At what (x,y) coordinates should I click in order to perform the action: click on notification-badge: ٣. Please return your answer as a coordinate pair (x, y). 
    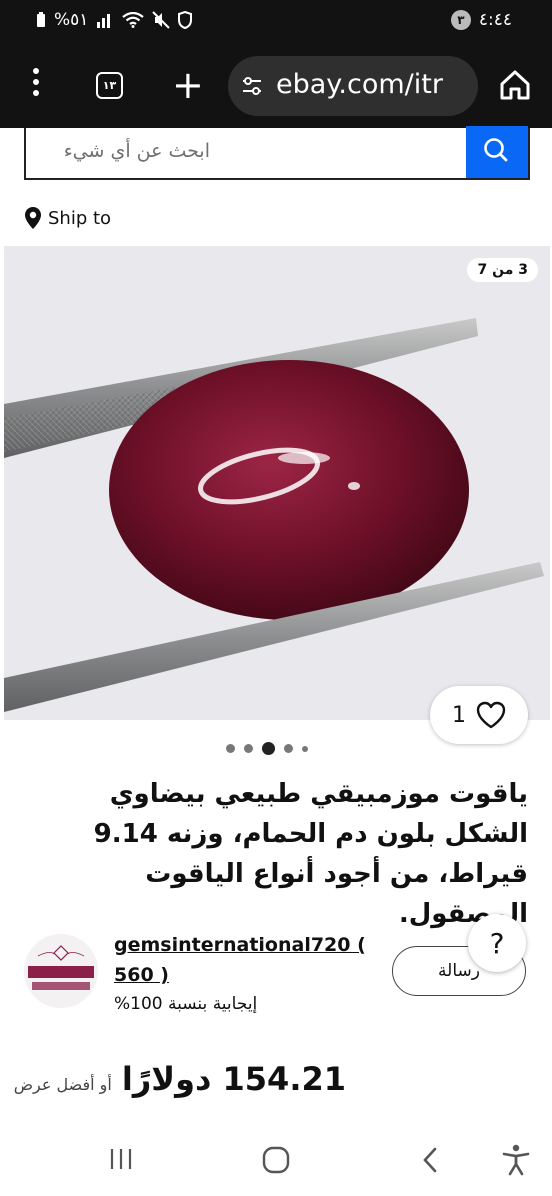
    Looking at the image, I should click on (460, 20).